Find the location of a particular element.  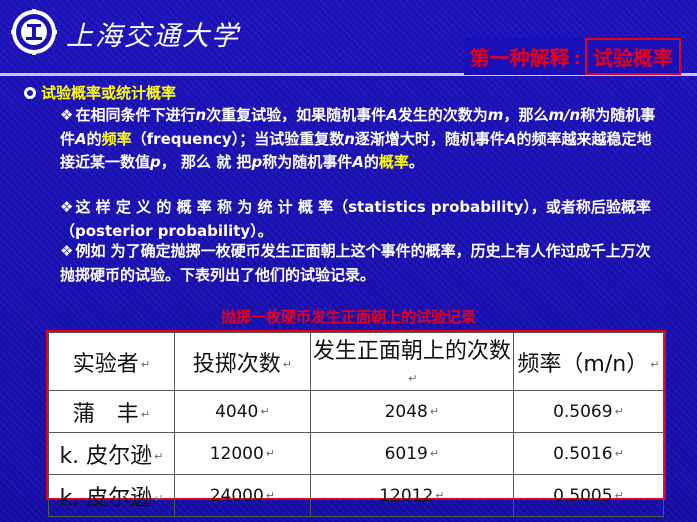

column-header: 实验者 ↵ is located at coordinates (111, 361).